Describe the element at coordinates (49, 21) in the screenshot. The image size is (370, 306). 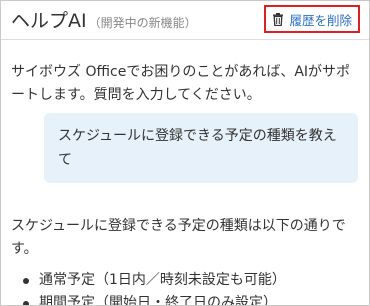
I see `title-text: ヘルプAI` at that location.